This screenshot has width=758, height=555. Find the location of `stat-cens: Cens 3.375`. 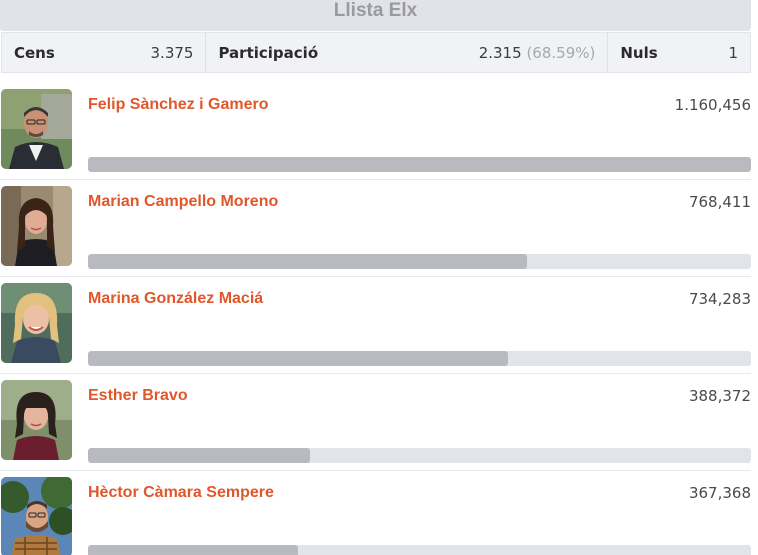

stat-cens: Cens 3.375 is located at coordinates (104, 52).